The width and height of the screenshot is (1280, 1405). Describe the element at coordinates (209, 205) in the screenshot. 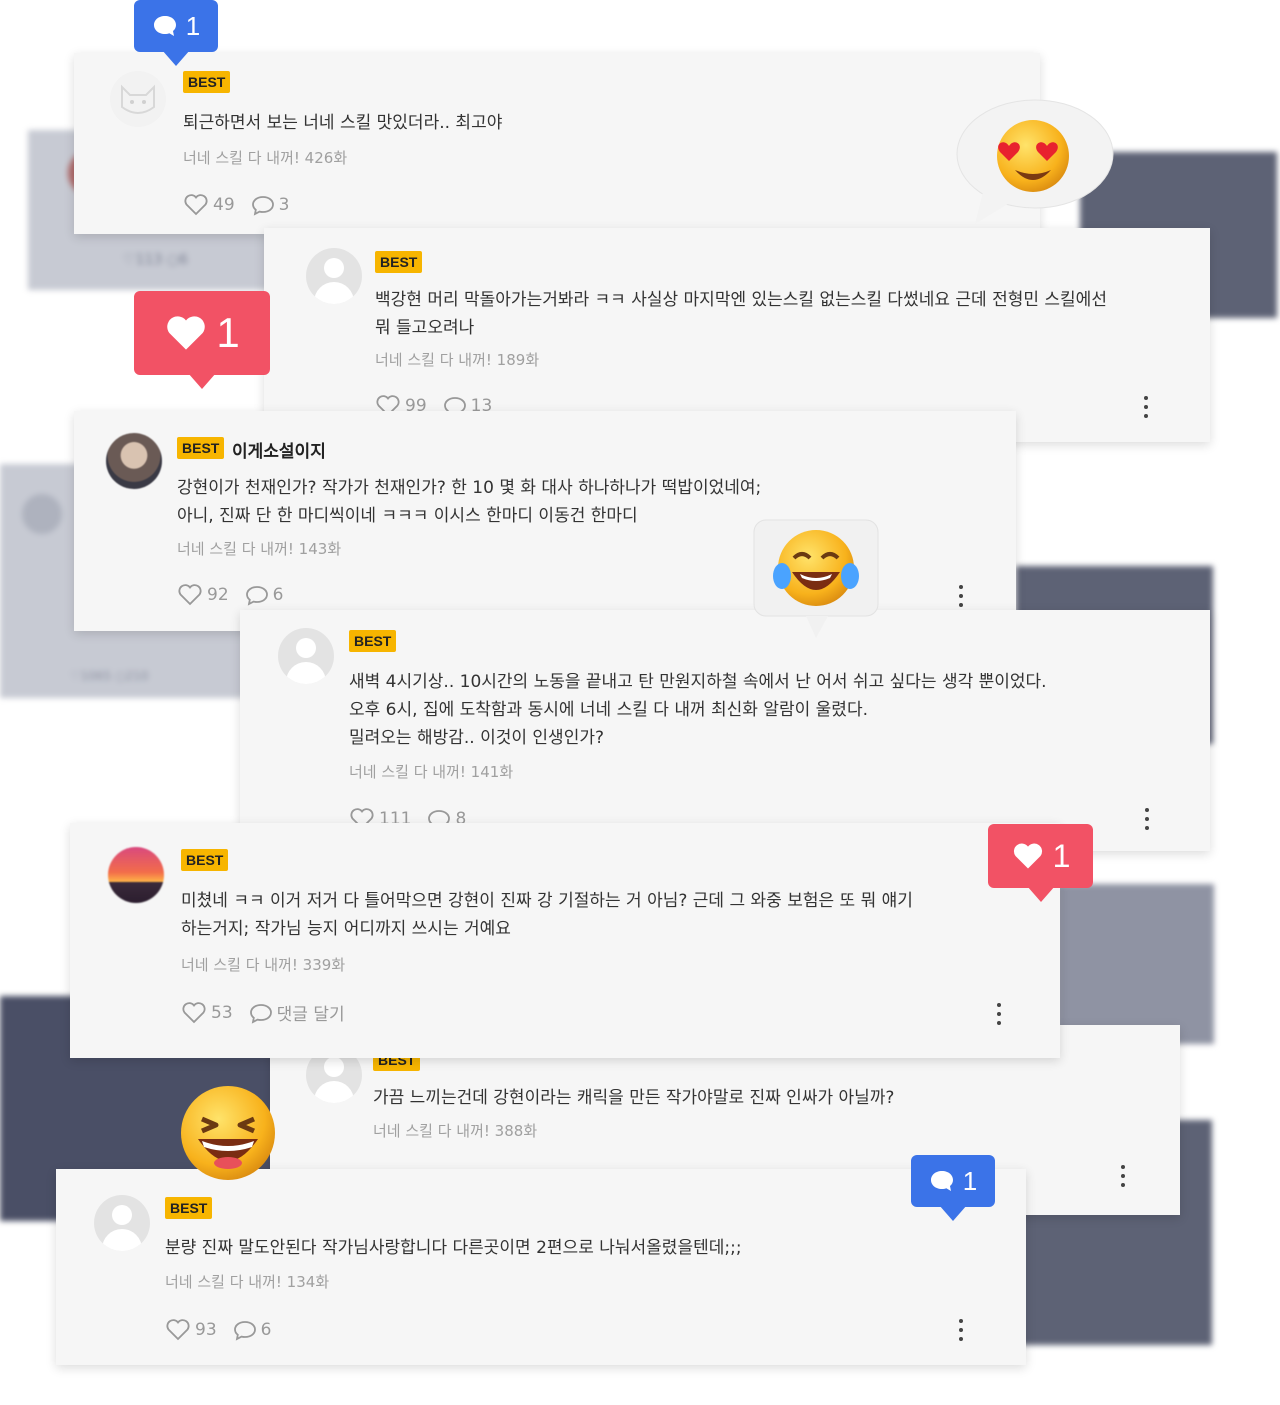

I see `like-button: 49` at that location.